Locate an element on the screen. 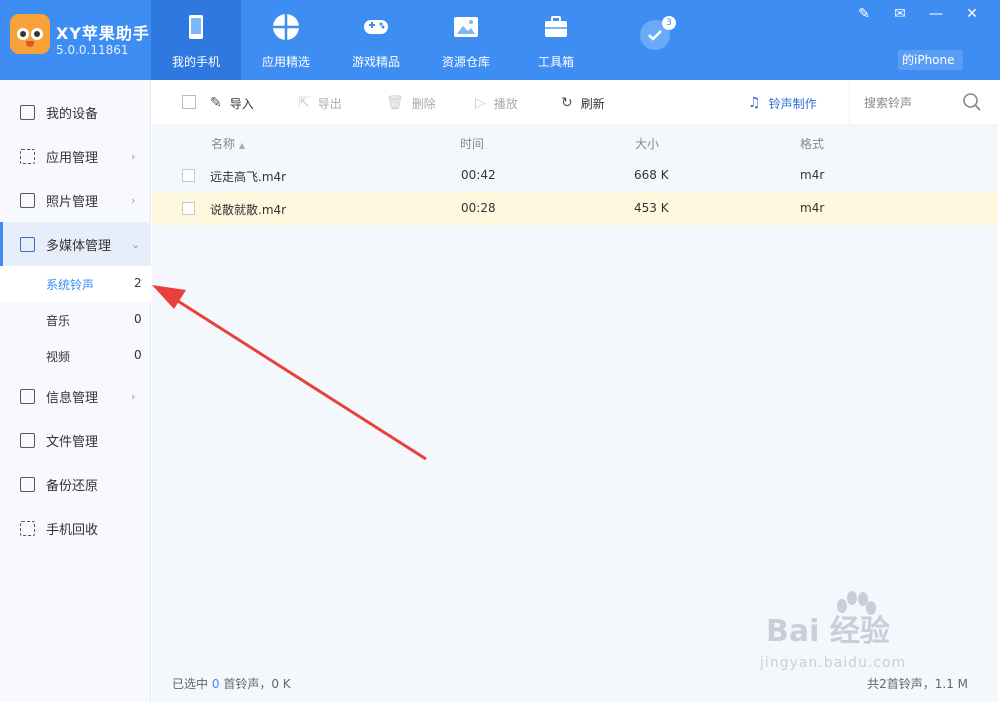 The image size is (1000, 702). play-icon: ▷ is located at coordinates (480, 103).